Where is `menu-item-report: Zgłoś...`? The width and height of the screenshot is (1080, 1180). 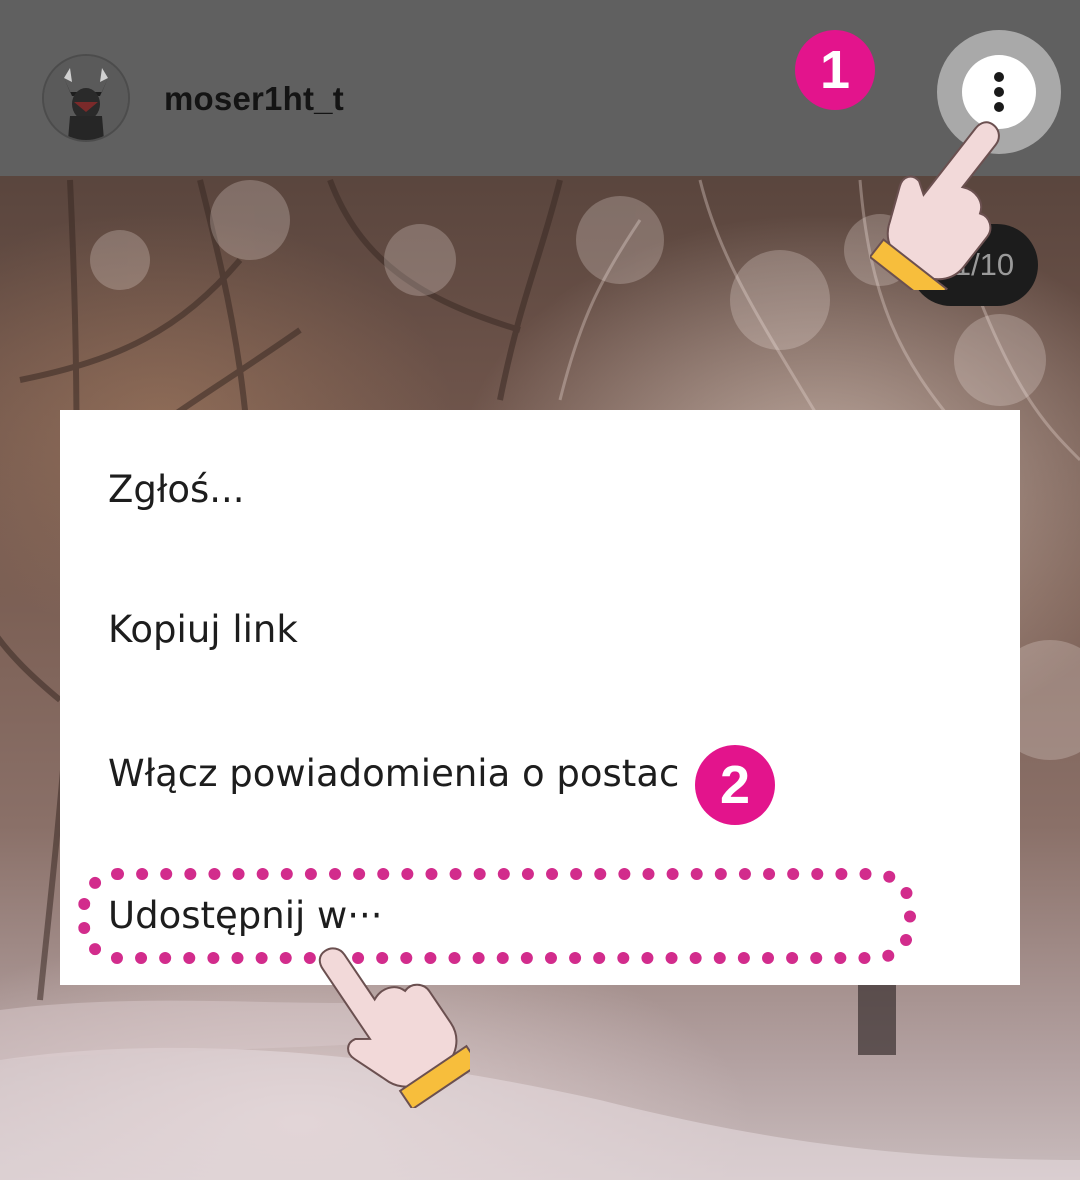
menu-item-report: Zgłoś... is located at coordinates (176, 489).